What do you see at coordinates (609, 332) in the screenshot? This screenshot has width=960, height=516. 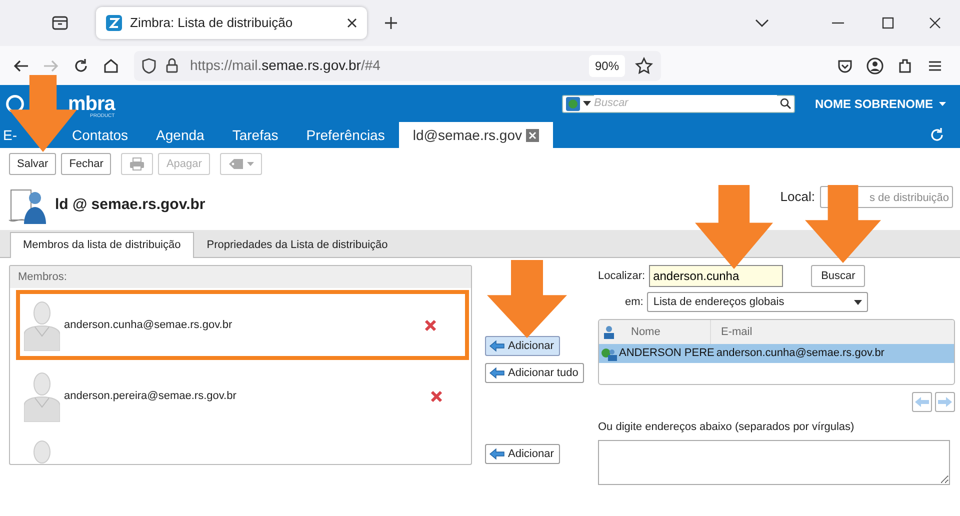 I see `contact-icon` at bounding box center [609, 332].